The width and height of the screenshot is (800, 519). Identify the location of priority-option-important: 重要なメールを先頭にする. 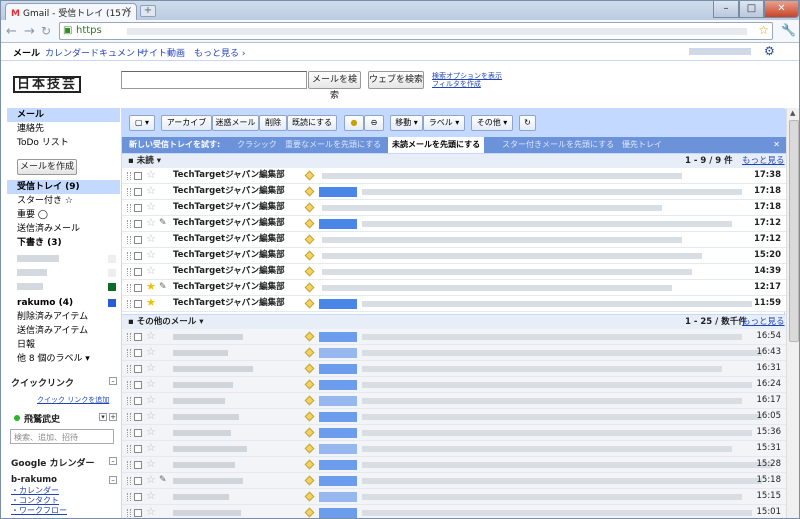
(333, 145).